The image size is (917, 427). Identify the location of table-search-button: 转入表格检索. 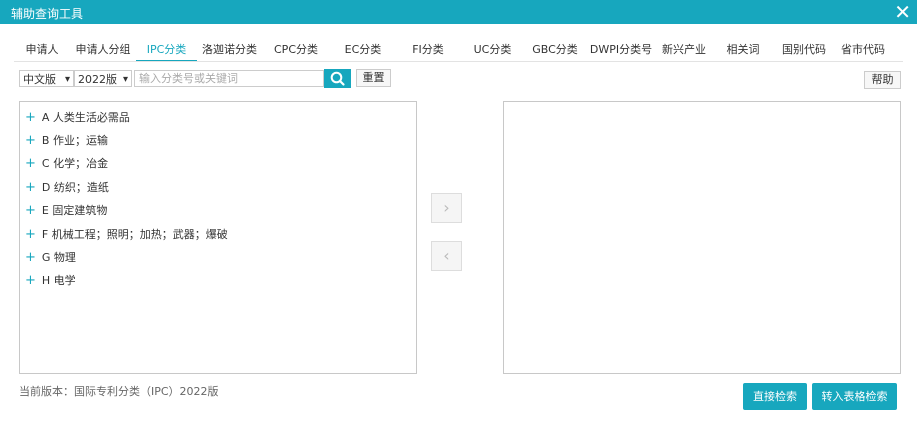
(854, 396).